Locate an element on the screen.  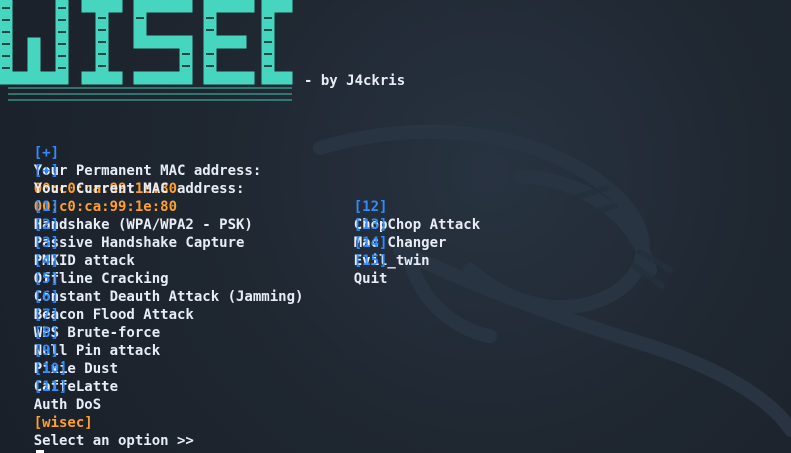
menu-item-11: [11] Auth DoS is located at coordinates (50, 386).